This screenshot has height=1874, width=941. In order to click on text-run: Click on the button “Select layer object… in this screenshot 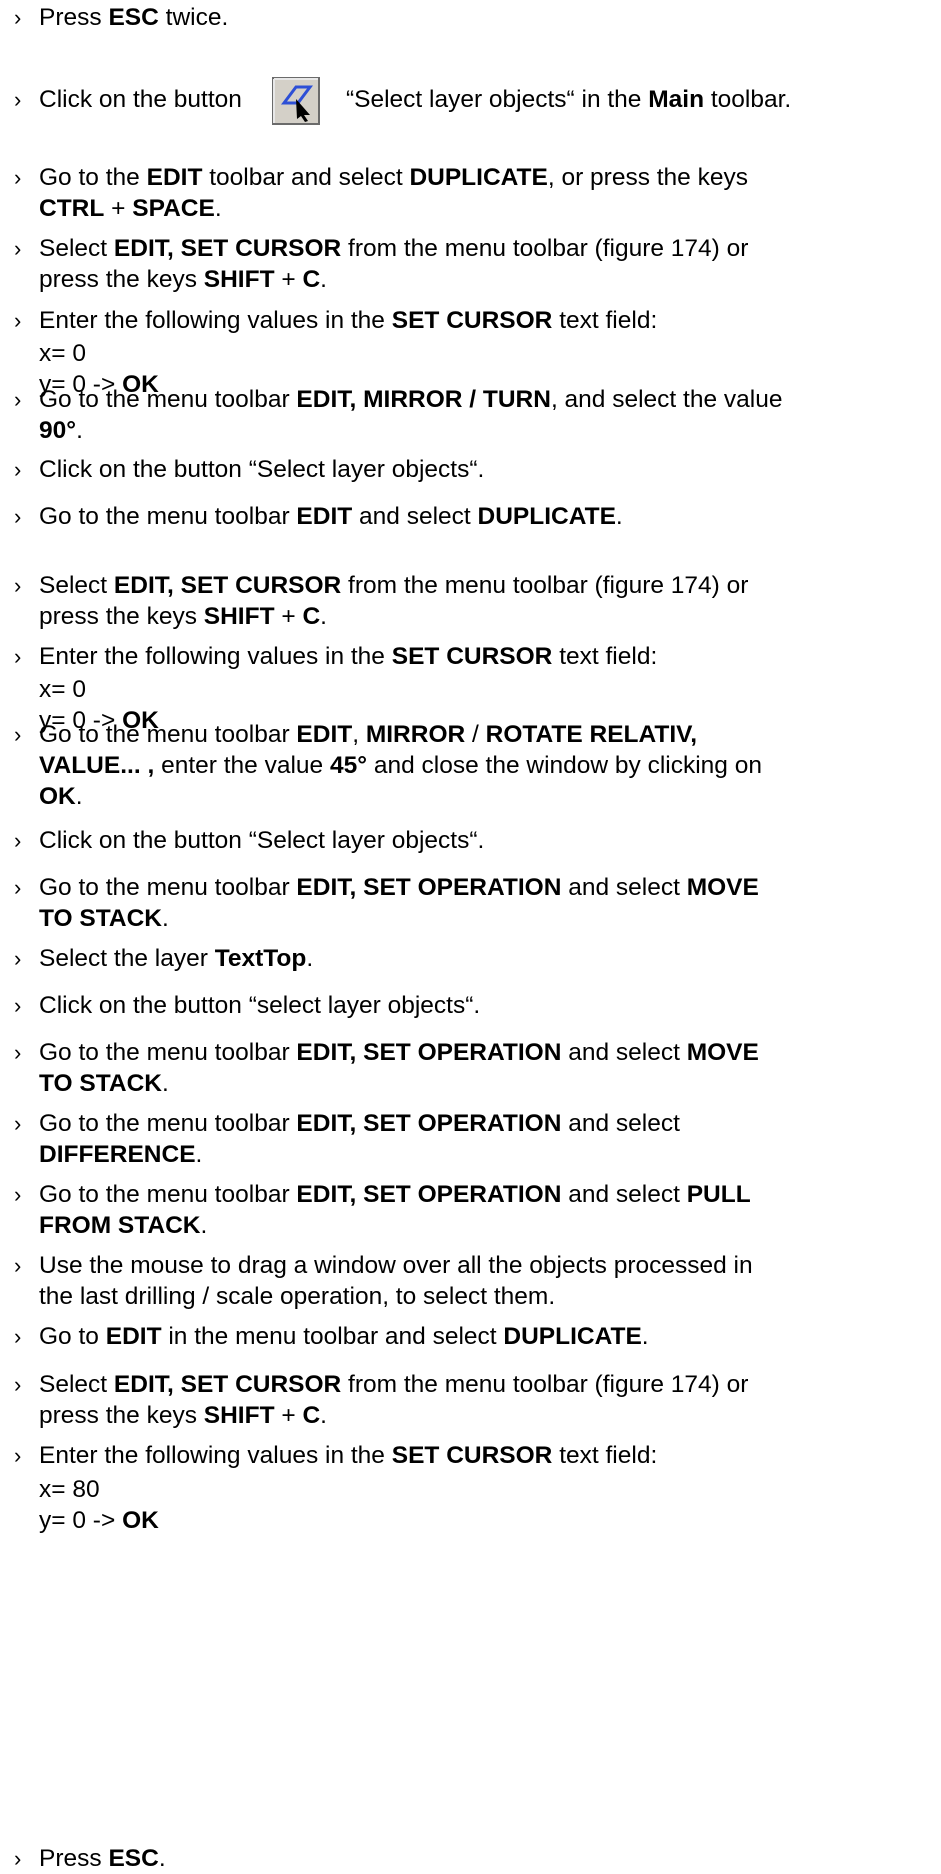, I will do `click(262, 840)`.